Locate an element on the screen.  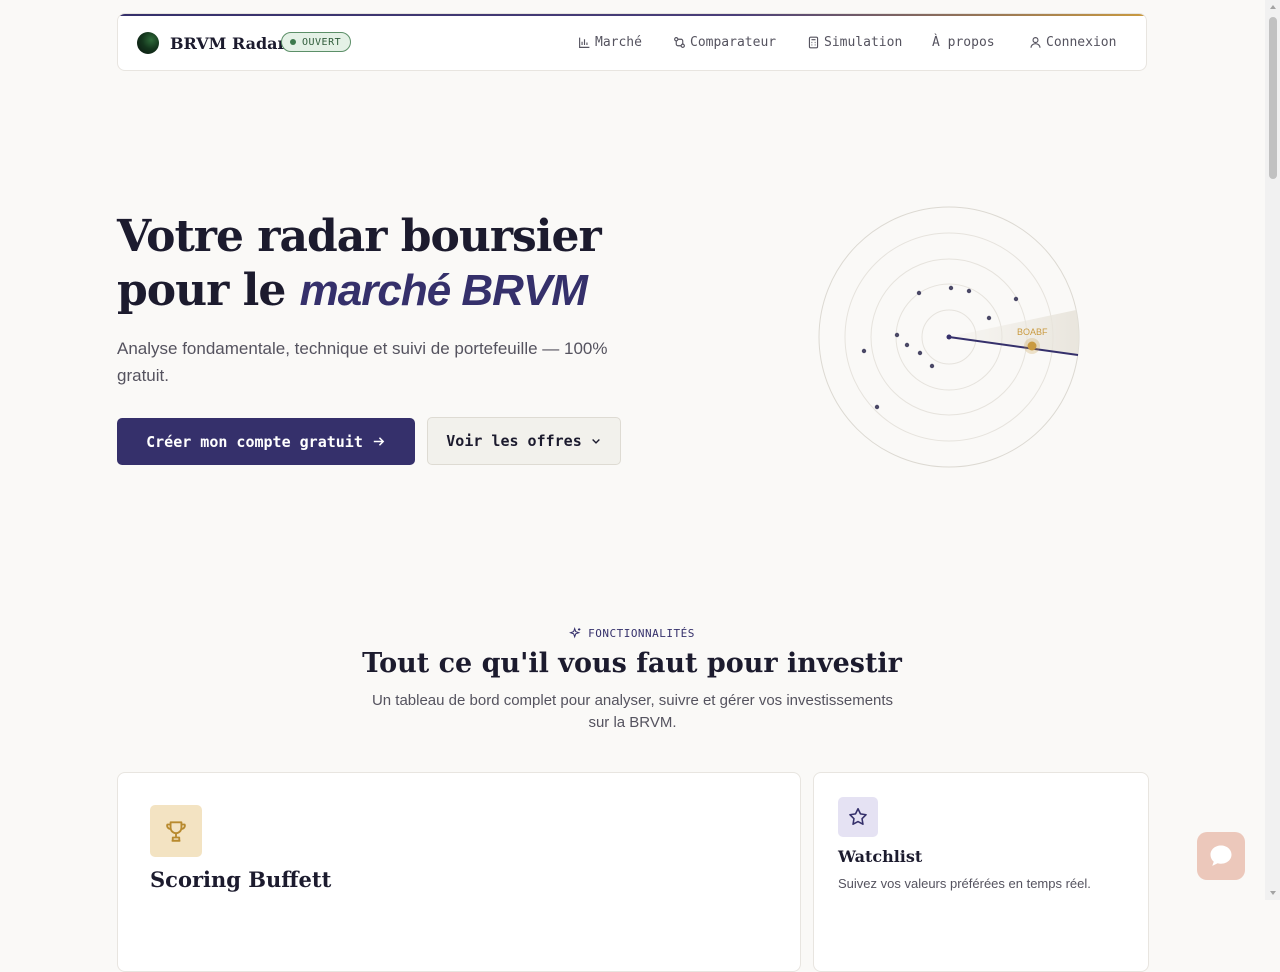
hero-title: Votre radar boursier pour le marché BRVM is located at coordinates (359, 264).